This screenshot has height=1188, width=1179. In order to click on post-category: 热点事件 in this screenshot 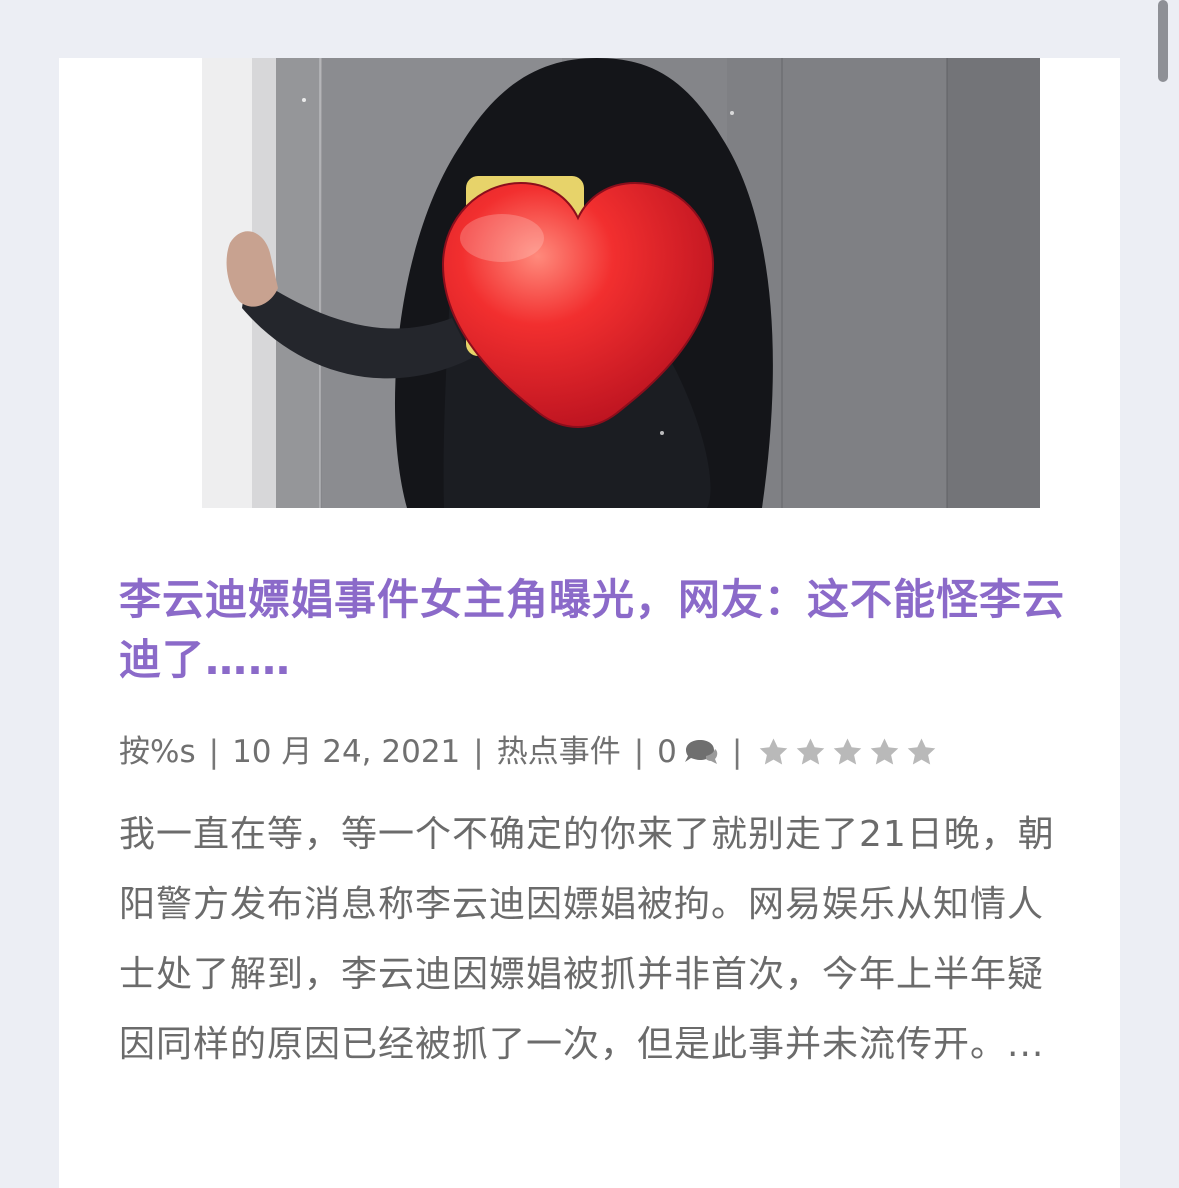, I will do `click(559, 752)`.